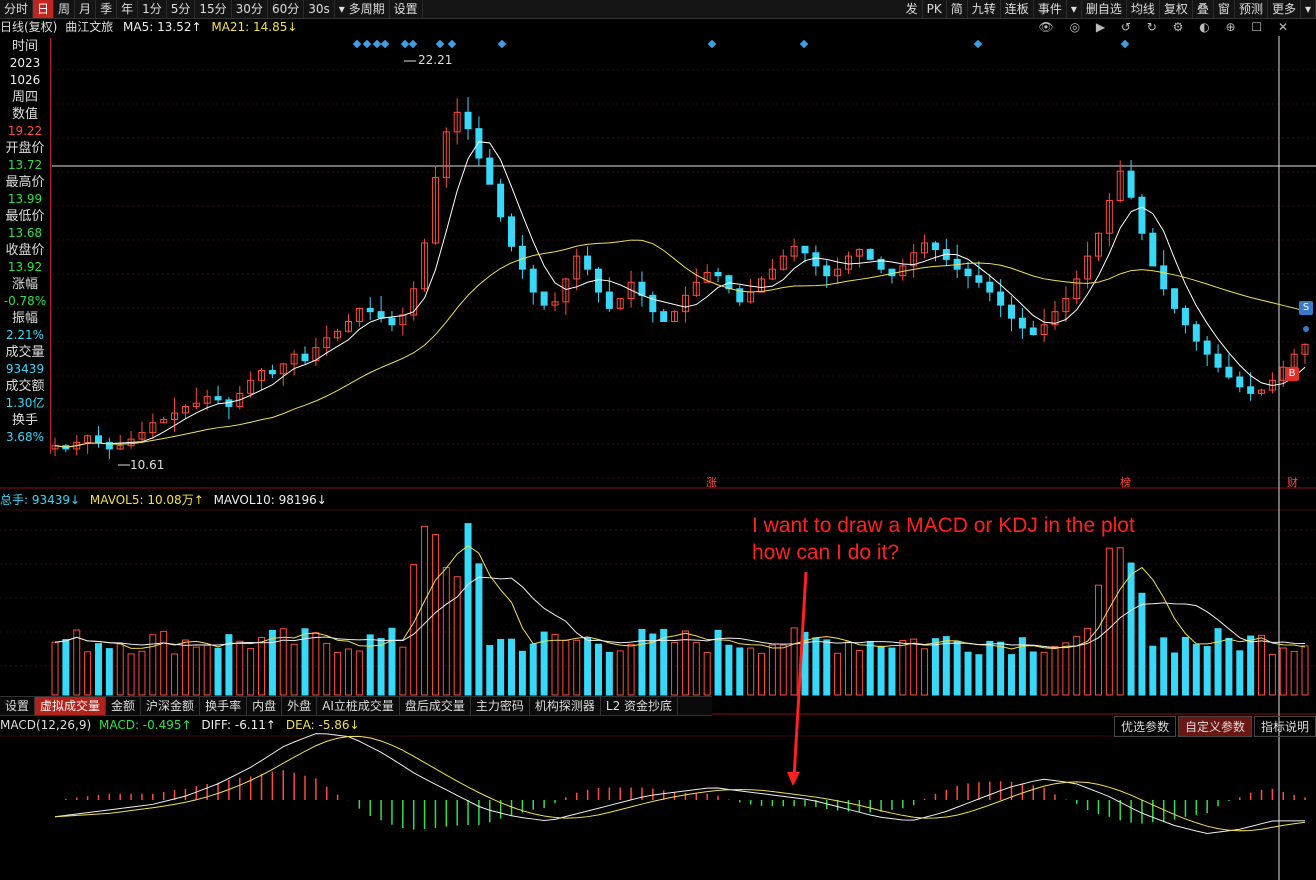 This screenshot has height=880, width=1316. Describe the element at coordinates (358, 706) in the screenshot. I see `indicator-tab: AI立桩成交量` at that location.